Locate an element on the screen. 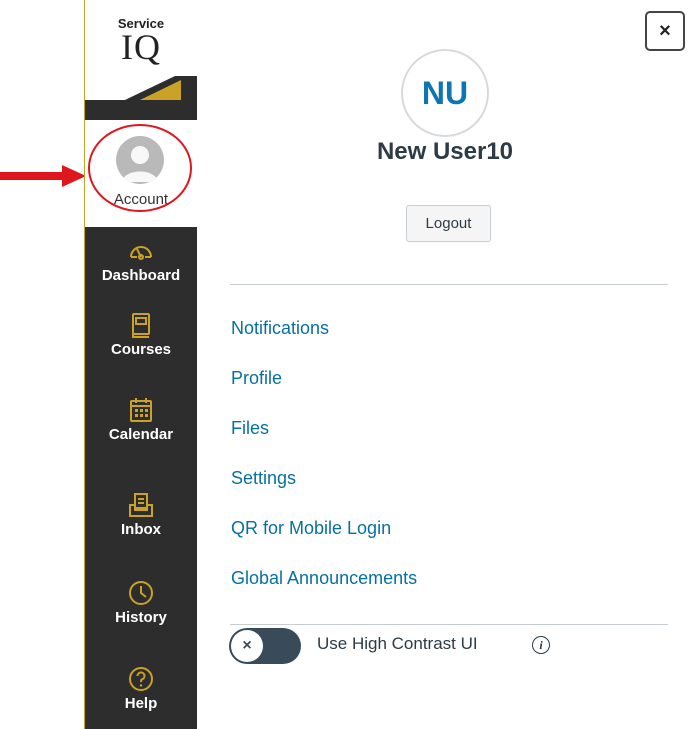 Image resolution: width=690 pixels, height=729 pixels. courses-book-icon is located at coordinates (141, 325).